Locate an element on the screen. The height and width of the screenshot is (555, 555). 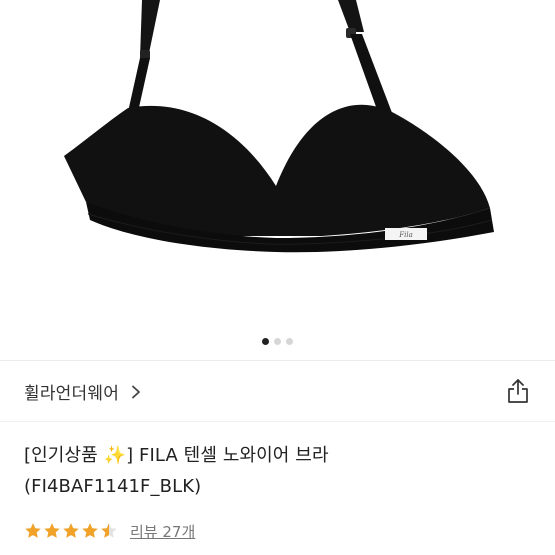
rating-row: 리뷰 27개 is located at coordinates (109, 531).